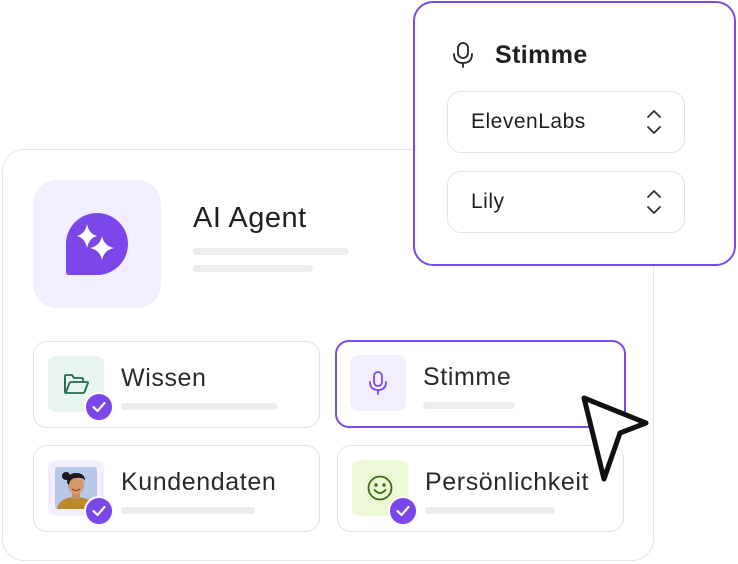 The height and width of the screenshot is (564, 738). What do you see at coordinates (541, 55) in the screenshot?
I see `voice-panel-title: Stimme` at bounding box center [541, 55].